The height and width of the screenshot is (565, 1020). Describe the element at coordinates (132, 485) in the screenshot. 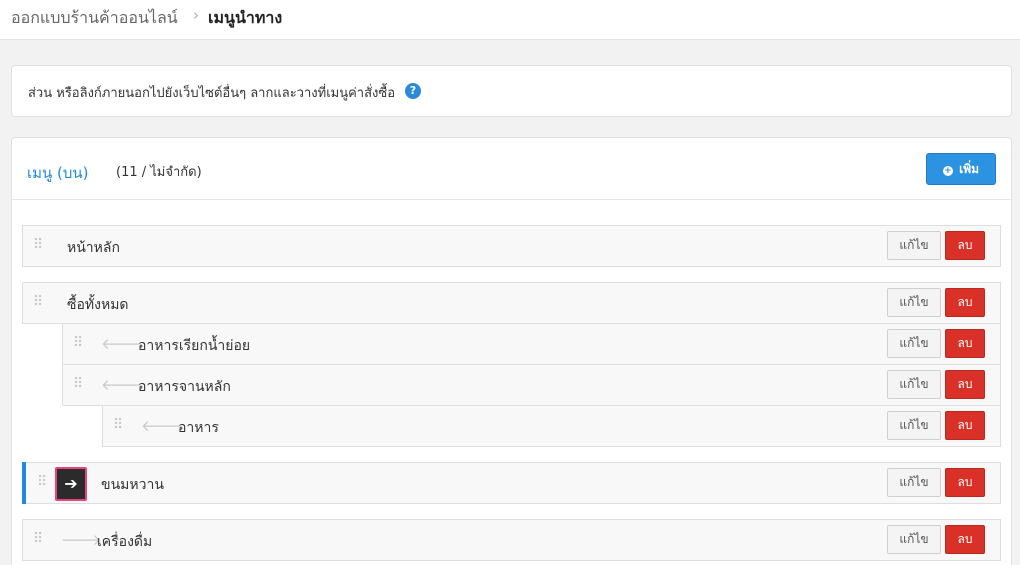

I see `menu-item-label: ขนมหวาน` at that location.